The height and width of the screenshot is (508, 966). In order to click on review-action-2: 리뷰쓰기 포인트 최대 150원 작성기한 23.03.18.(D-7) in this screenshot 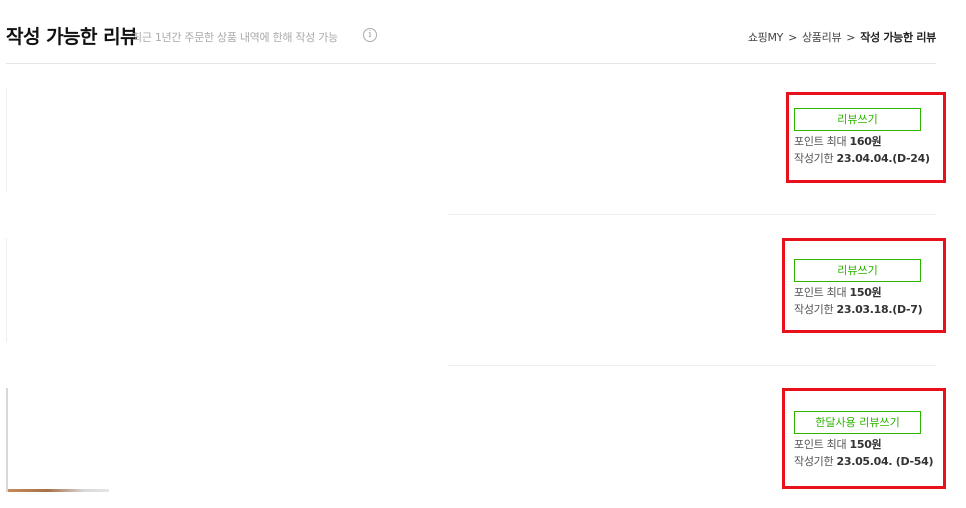, I will do `click(859, 287)`.